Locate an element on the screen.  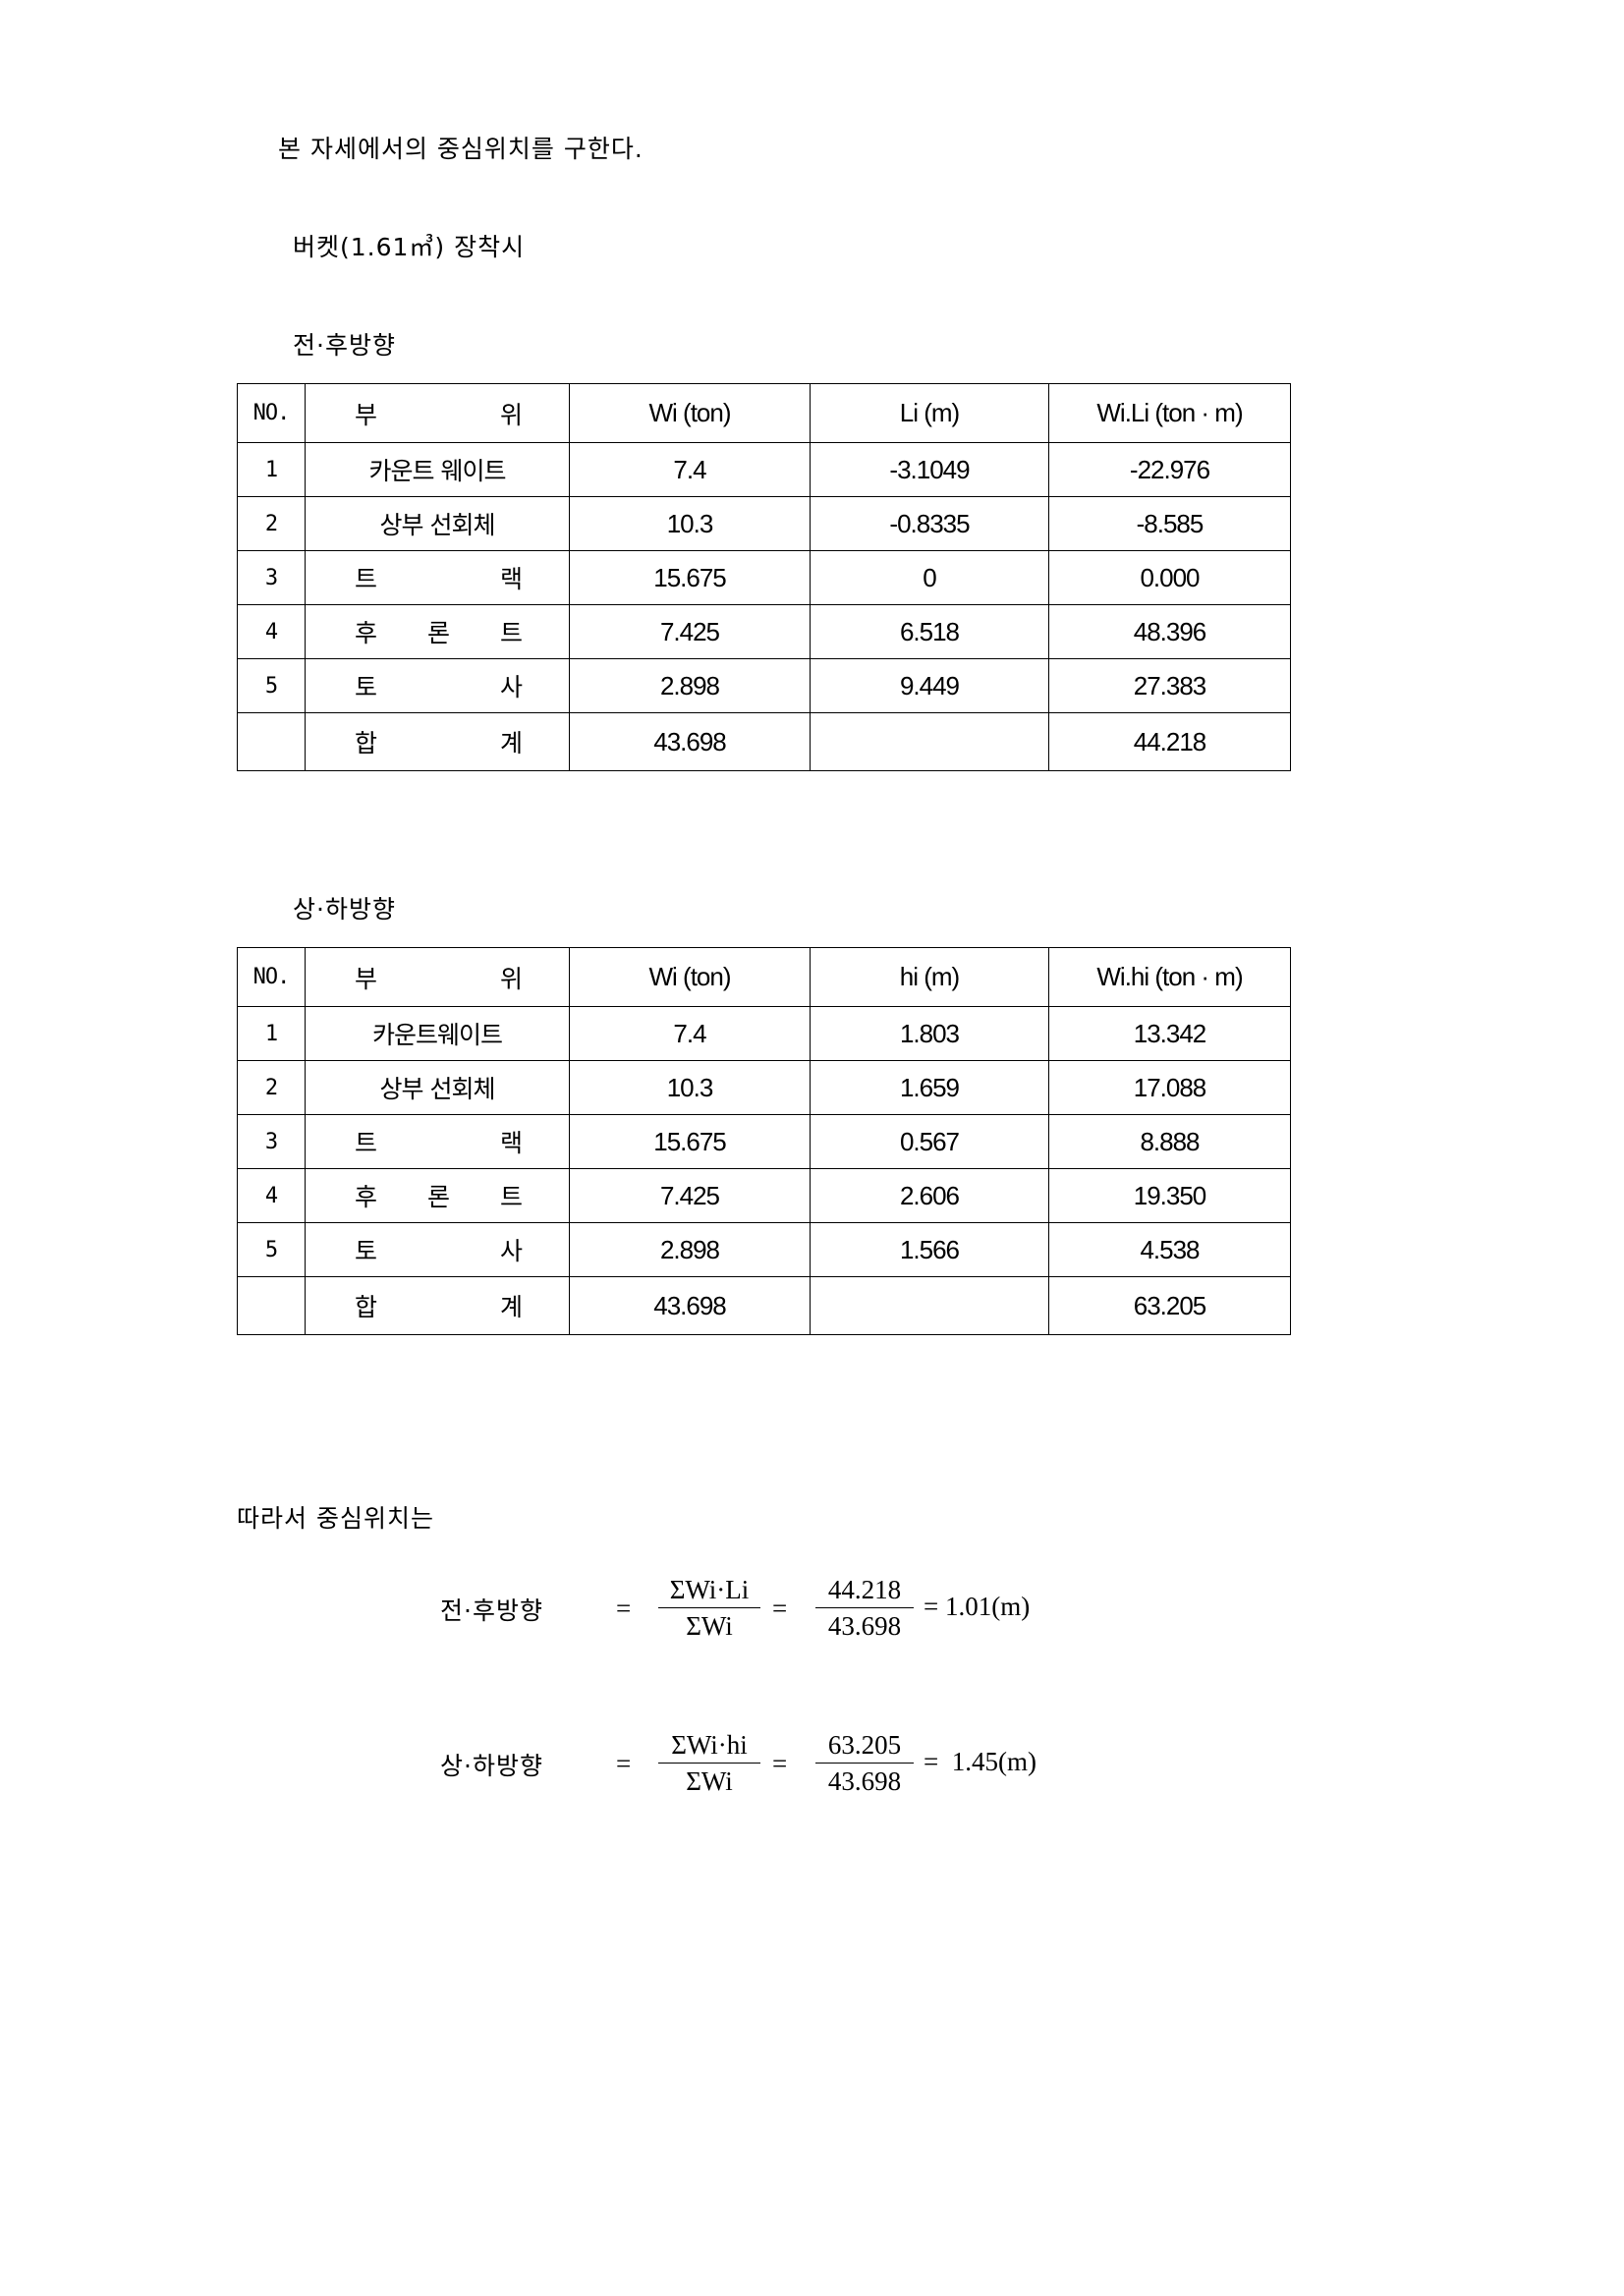
table-row: 2 상부 선회체 10.3 -0.8335 -8.585 is located at coordinates (764, 523).